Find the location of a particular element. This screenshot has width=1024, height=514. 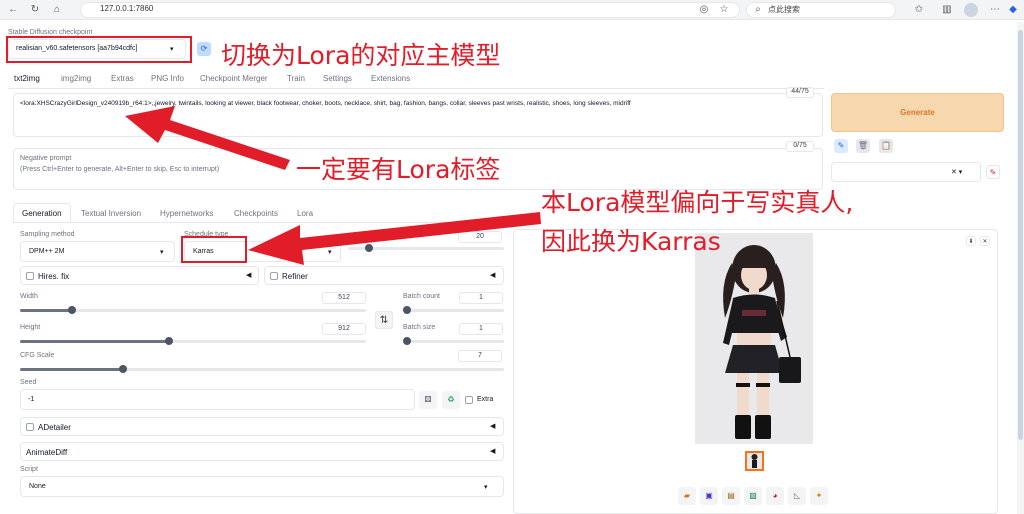

scrollbar-thumb is located at coordinates (1020, 235).